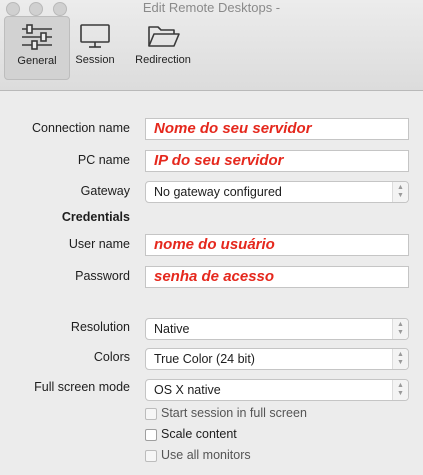 Image resolution: width=423 pixels, height=475 pixels. What do you see at coordinates (219, 160) in the screenshot?
I see `pc-name-value: IP do seu servidor` at bounding box center [219, 160].